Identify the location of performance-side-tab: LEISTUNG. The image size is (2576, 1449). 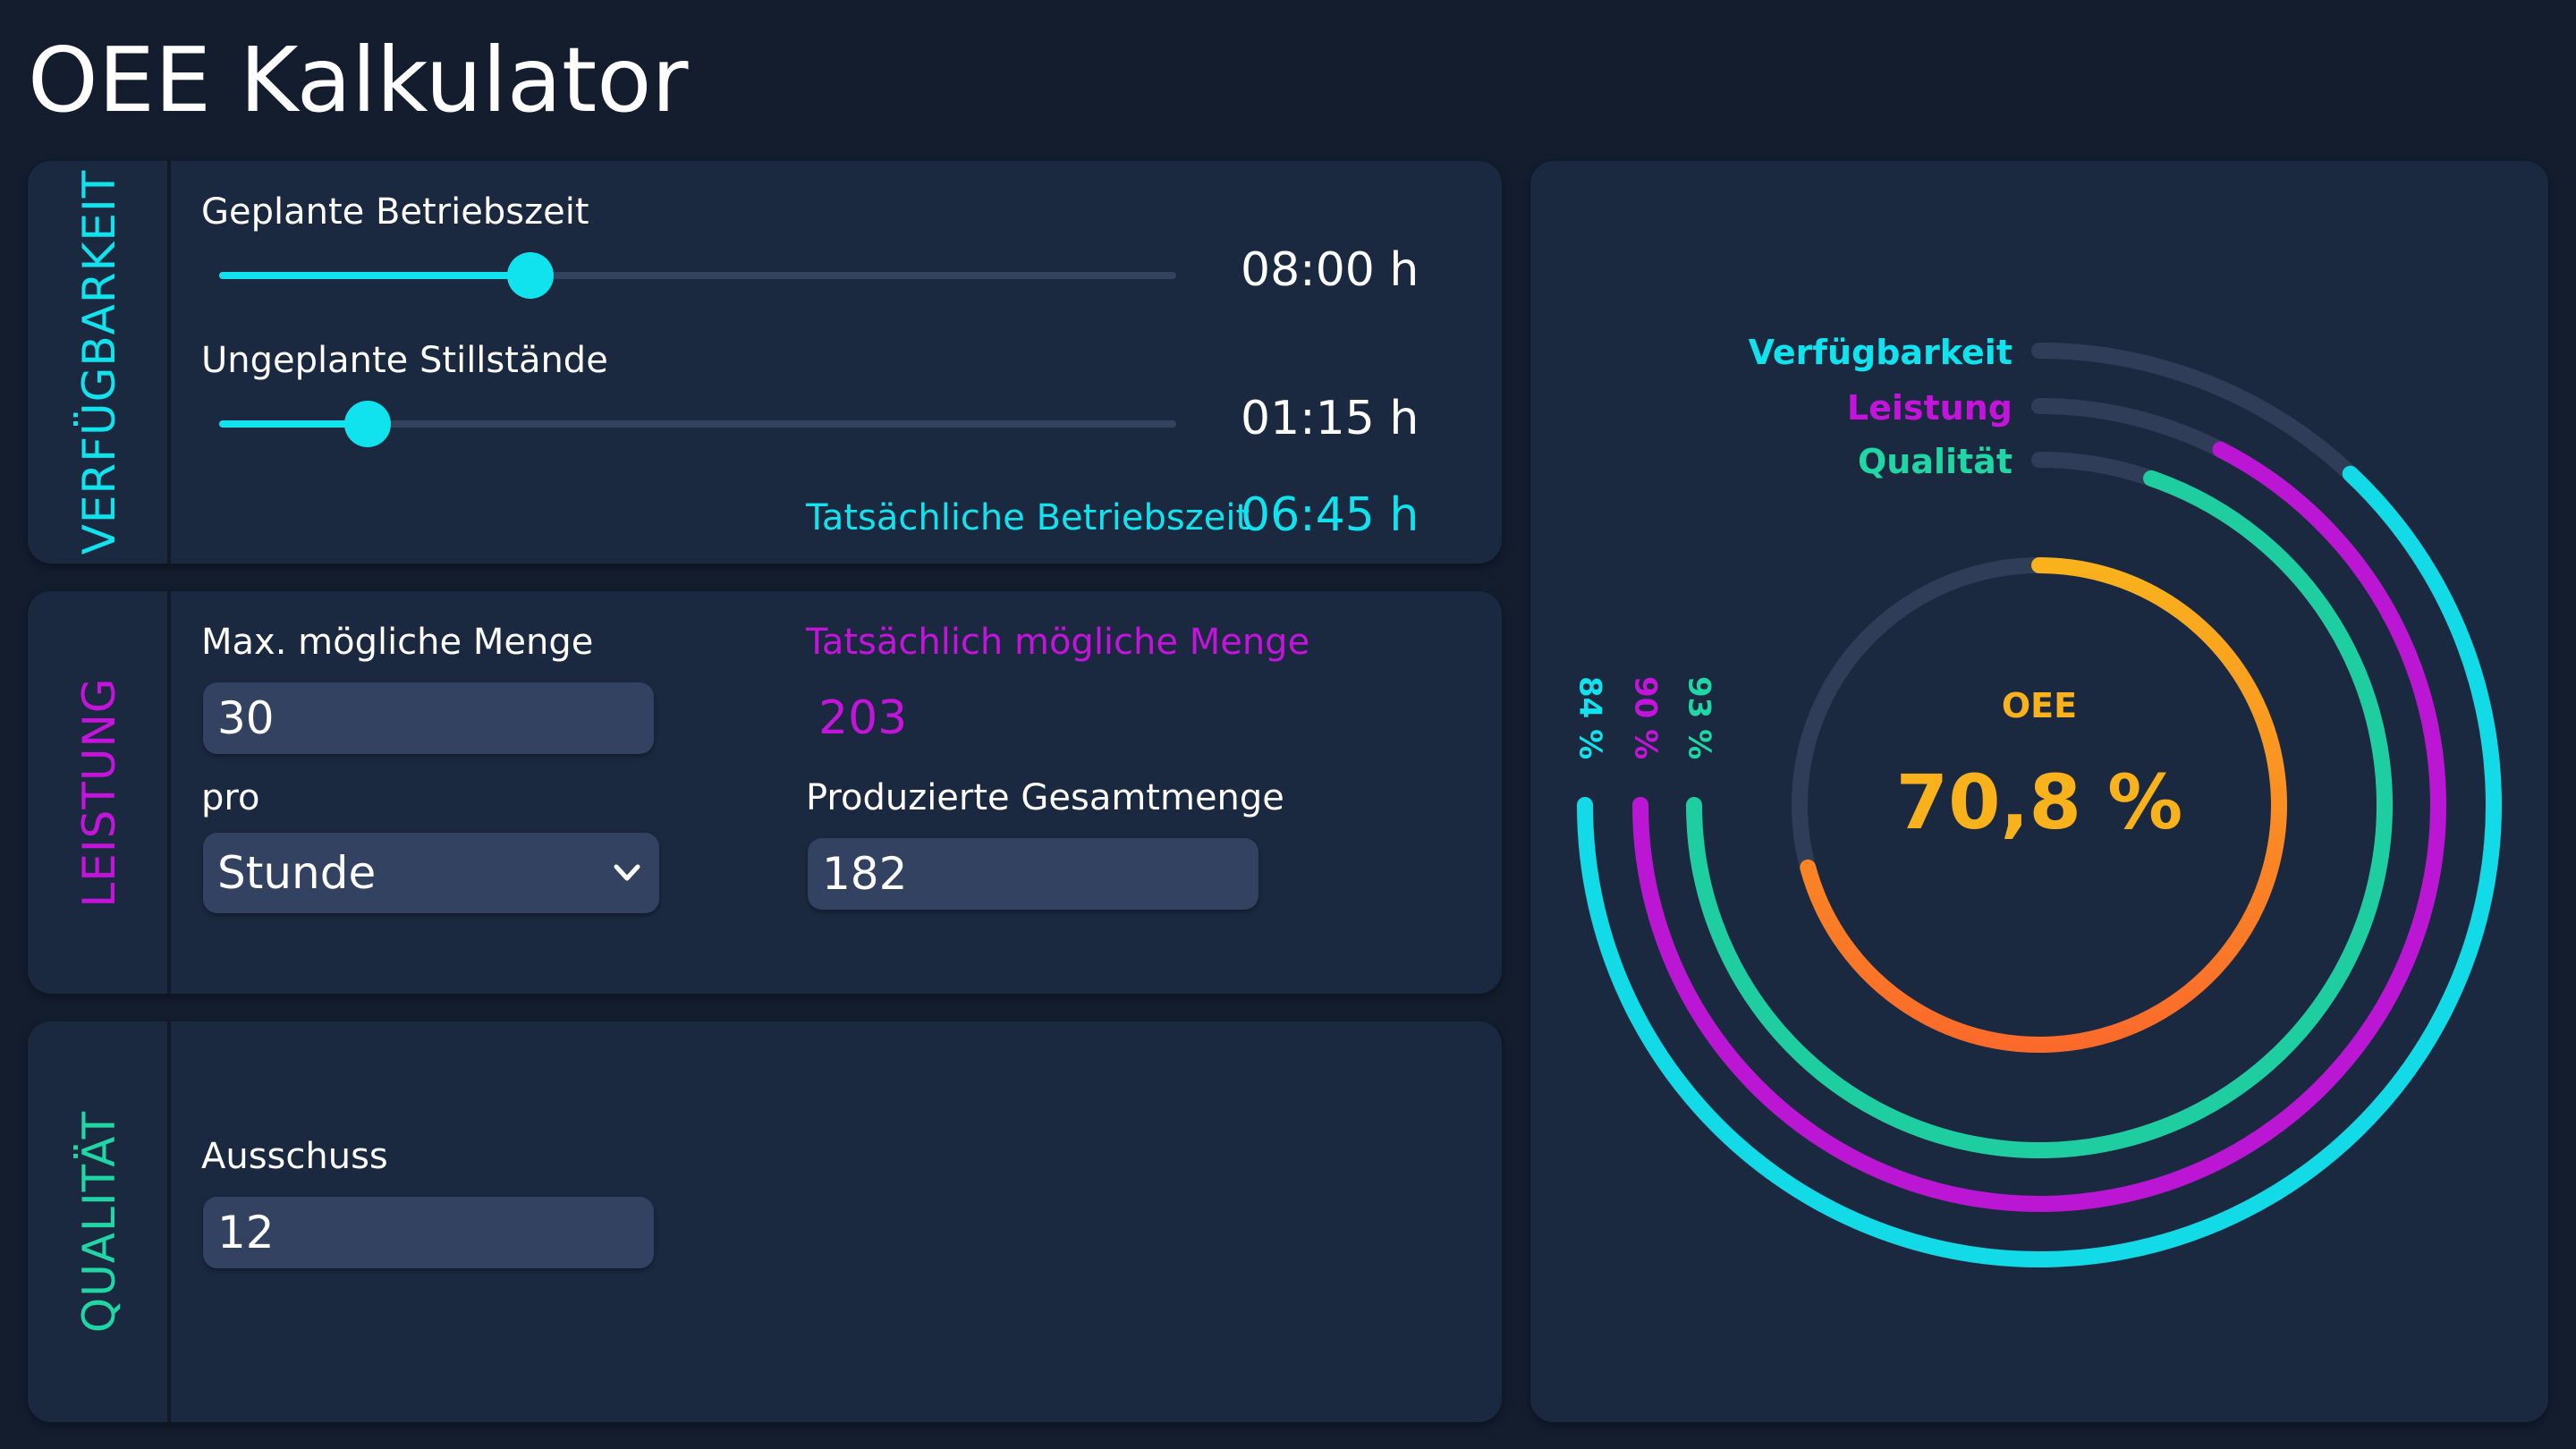
(99, 792).